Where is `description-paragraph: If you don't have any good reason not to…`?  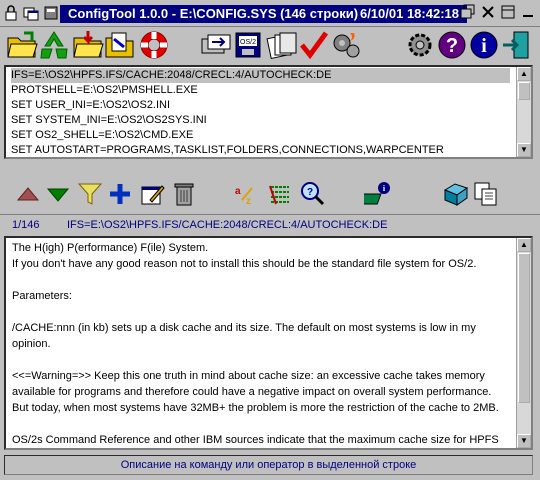
description-paragraph: If you don't have any good reason not to… is located at coordinates (244, 264).